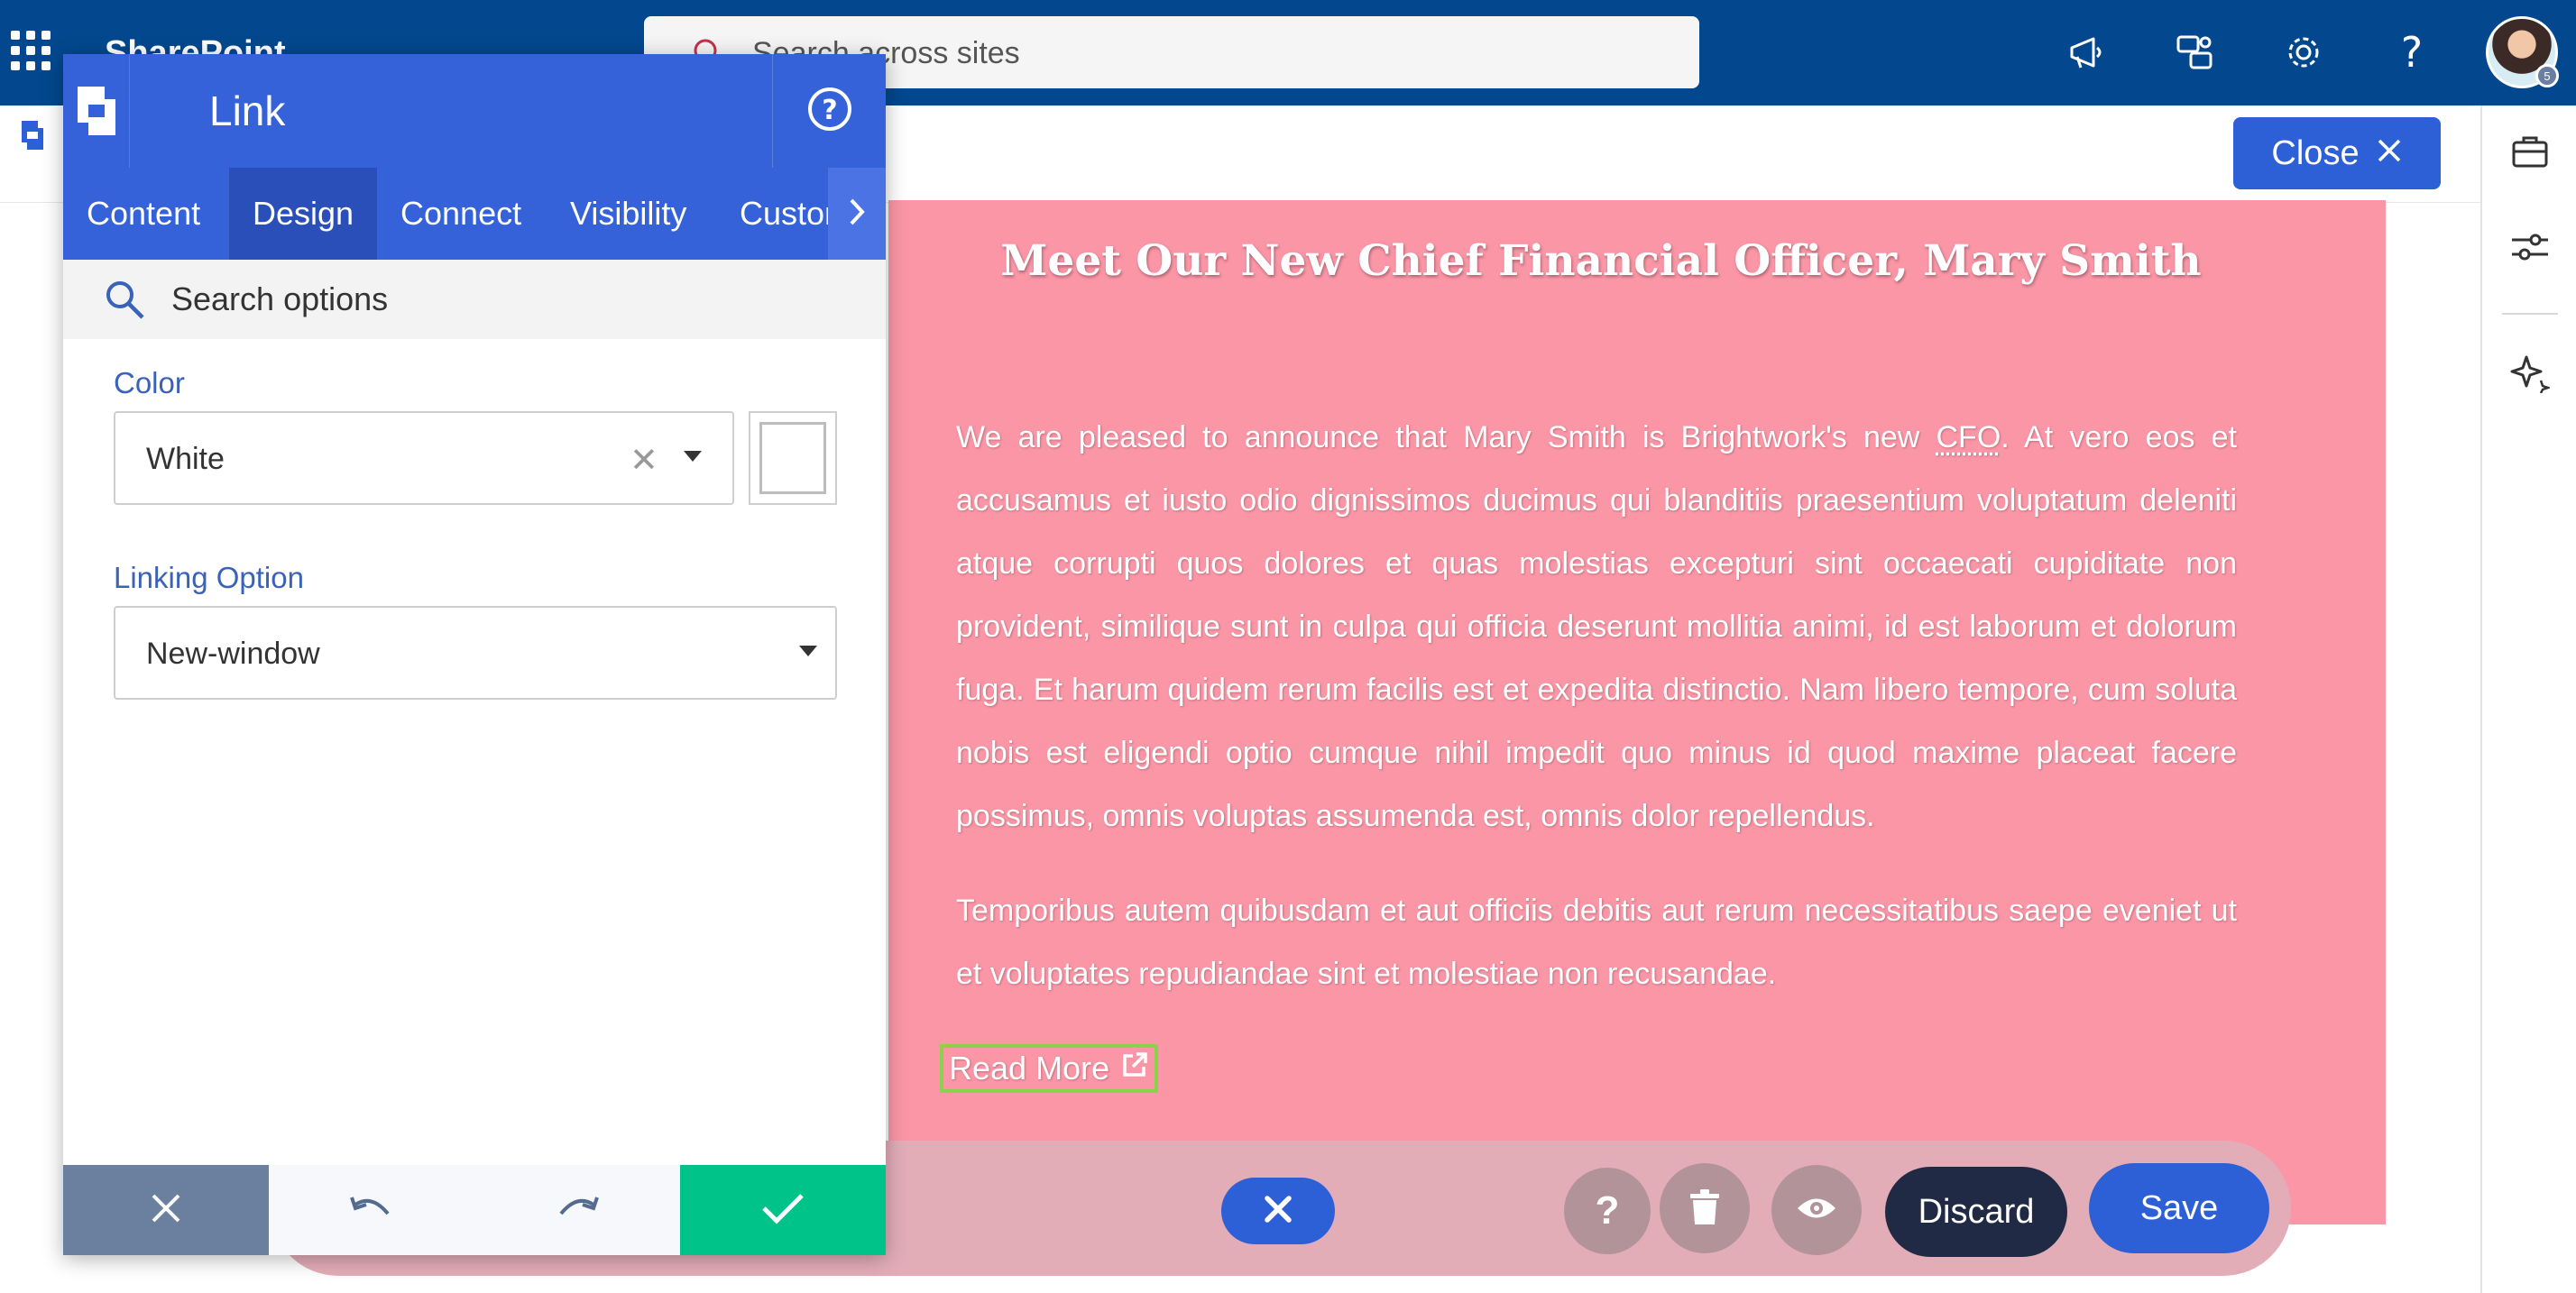  I want to click on preview-button, so click(1816, 1210).